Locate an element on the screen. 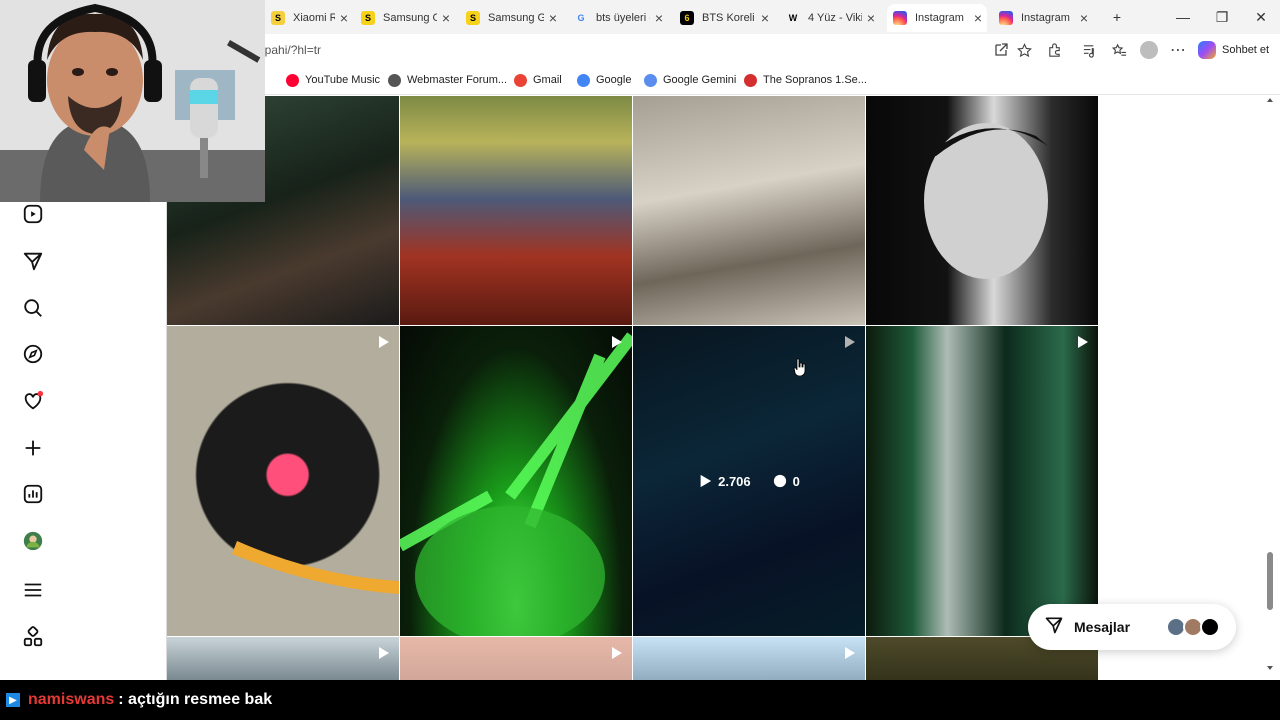 This screenshot has width=1280, height=720. grid-post-tile: 2.706 0 is located at coordinates (749, 481).